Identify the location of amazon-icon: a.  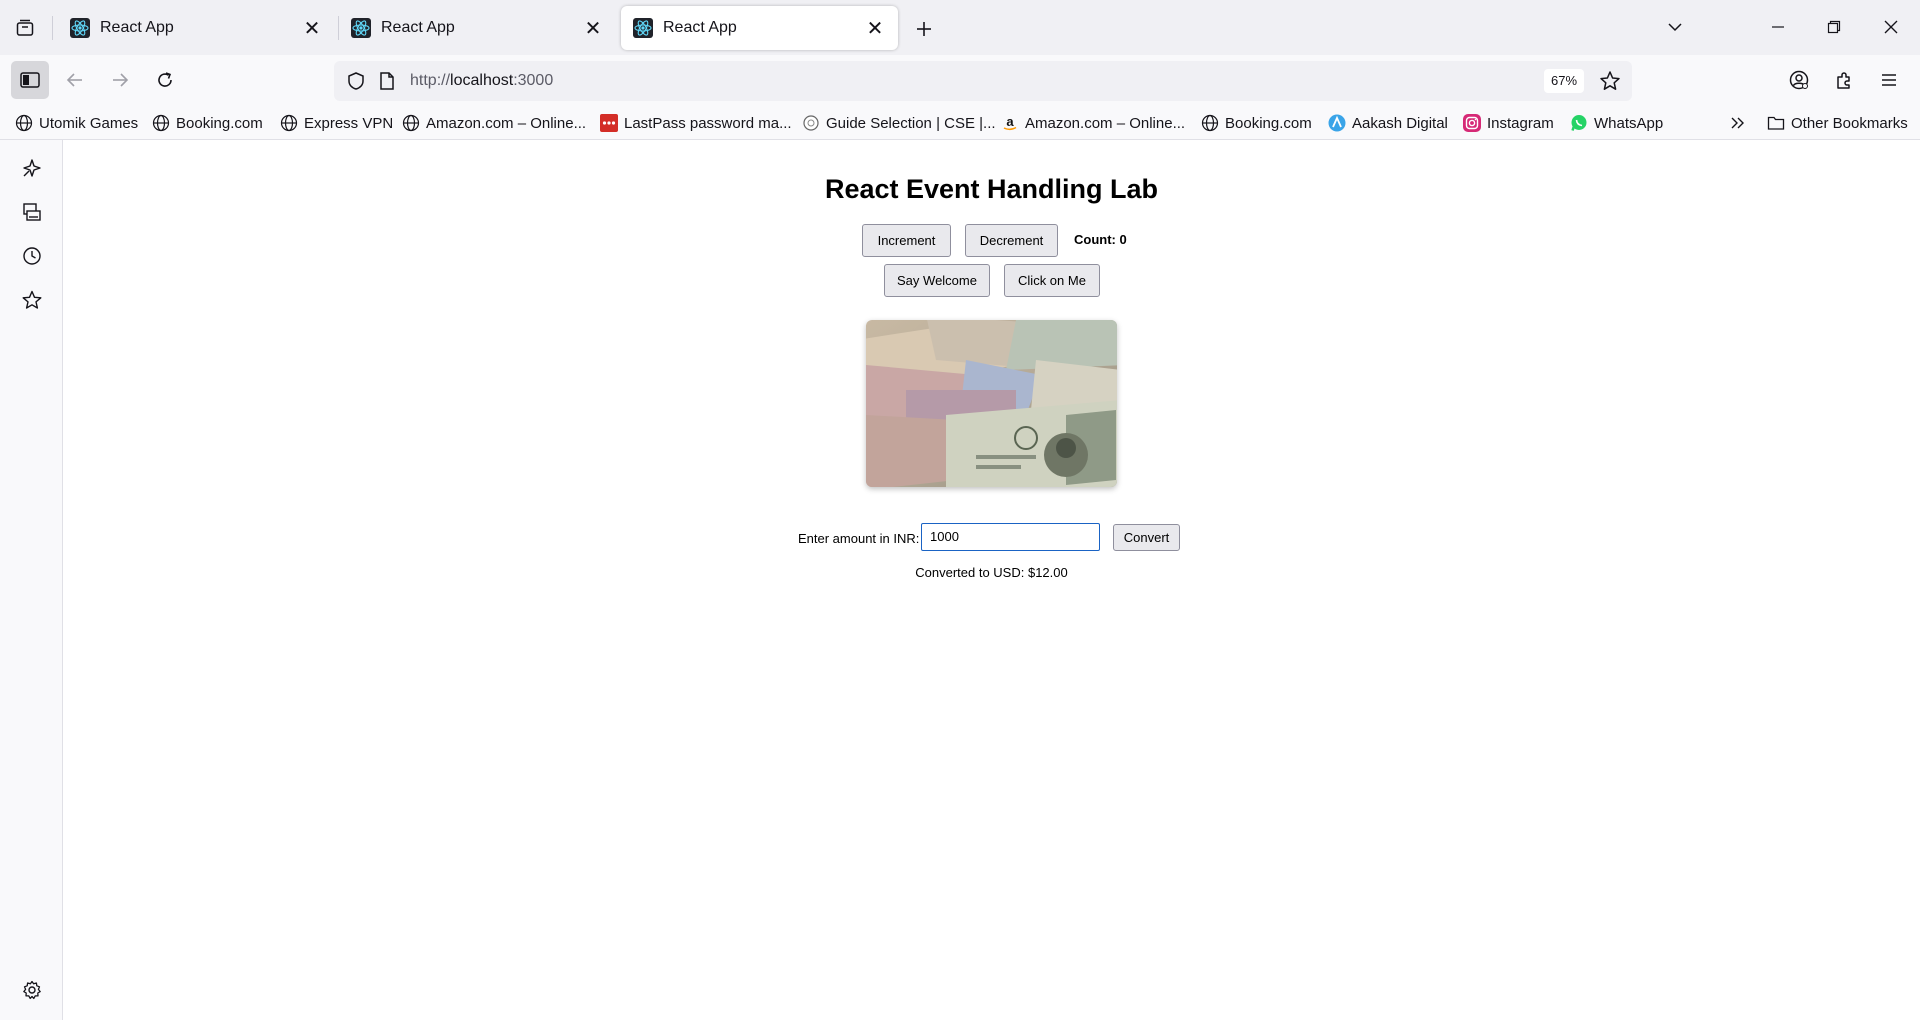
(1010, 123).